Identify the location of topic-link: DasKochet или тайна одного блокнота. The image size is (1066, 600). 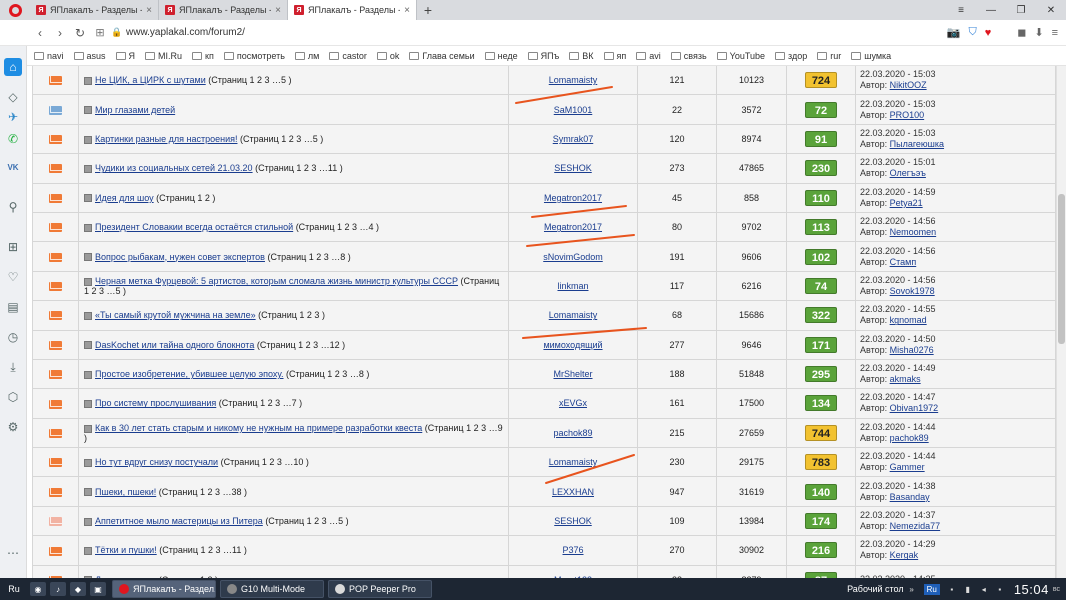
(174, 345).